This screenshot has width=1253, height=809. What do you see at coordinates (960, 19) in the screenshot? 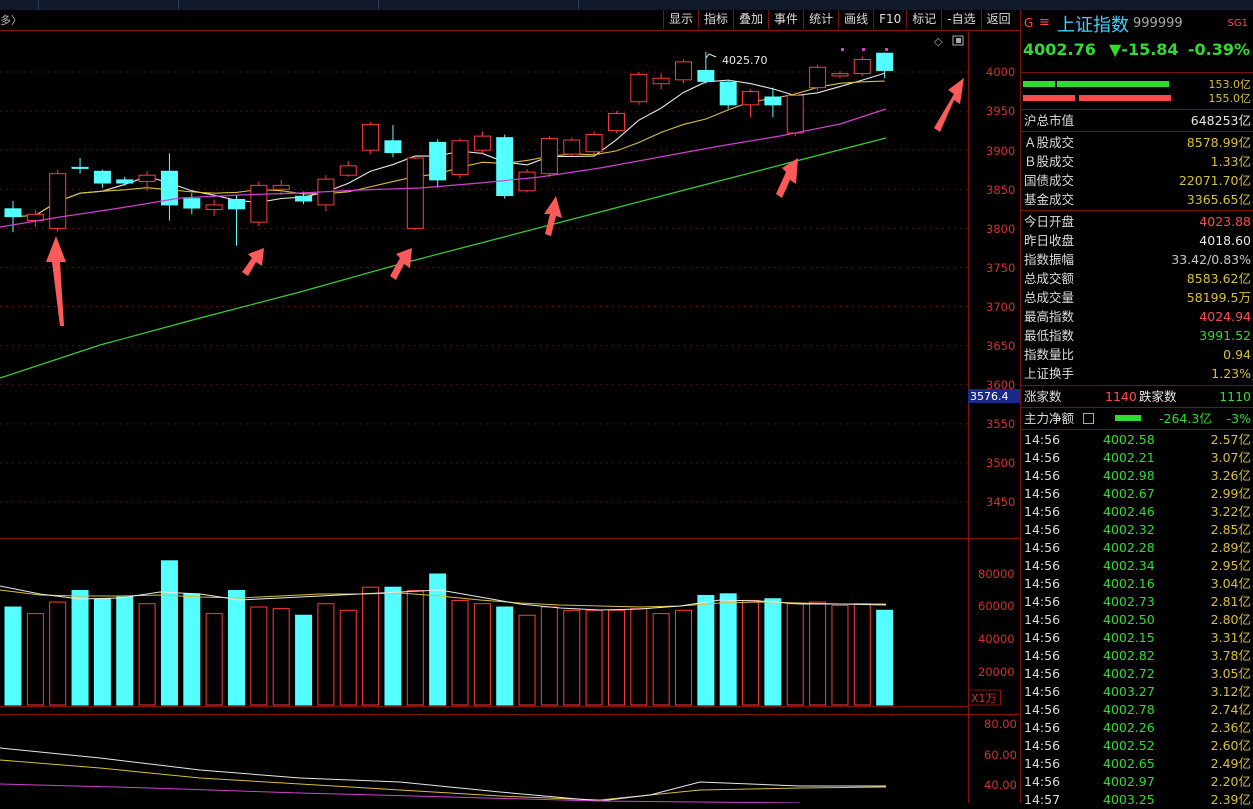
I see `toolbar-watchlist-button: -自选` at bounding box center [960, 19].